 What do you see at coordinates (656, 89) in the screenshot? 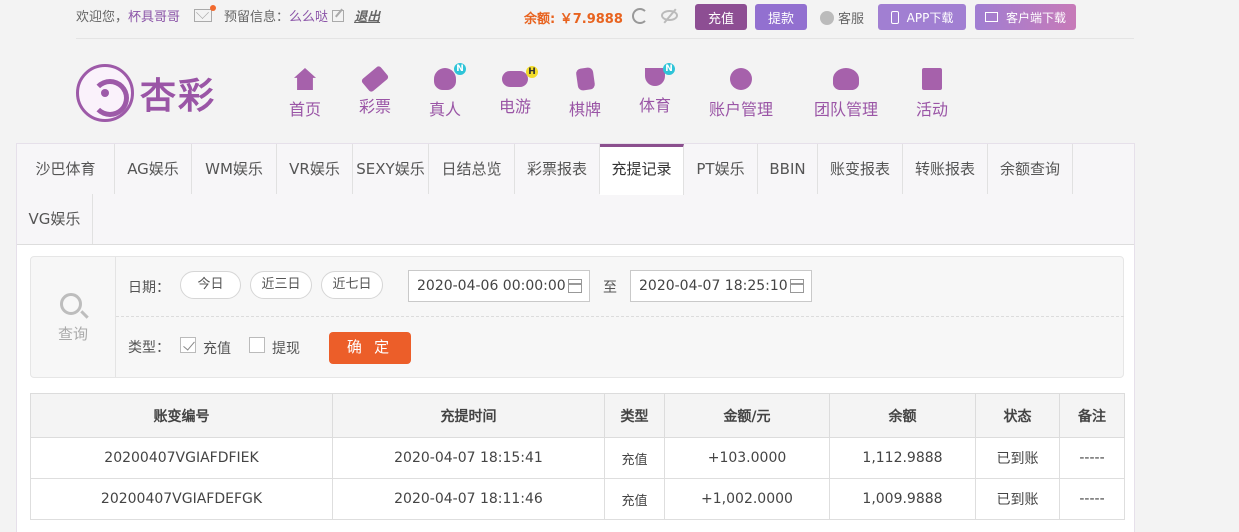
I see `nav-item-sports: N 体育` at bounding box center [656, 89].